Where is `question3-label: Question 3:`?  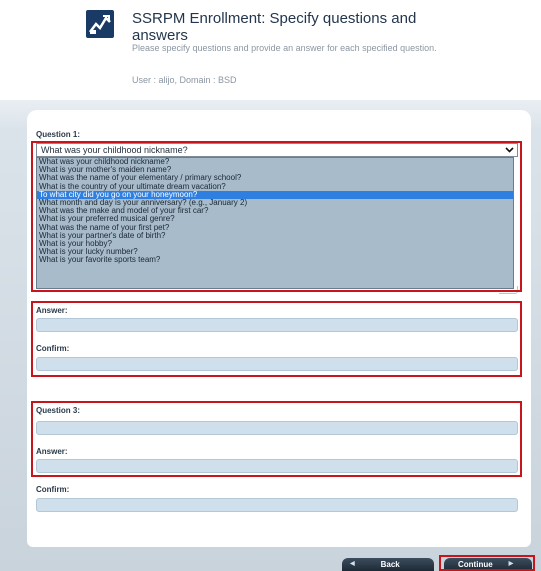
question3-label: Question 3: is located at coordinates (58, 410).